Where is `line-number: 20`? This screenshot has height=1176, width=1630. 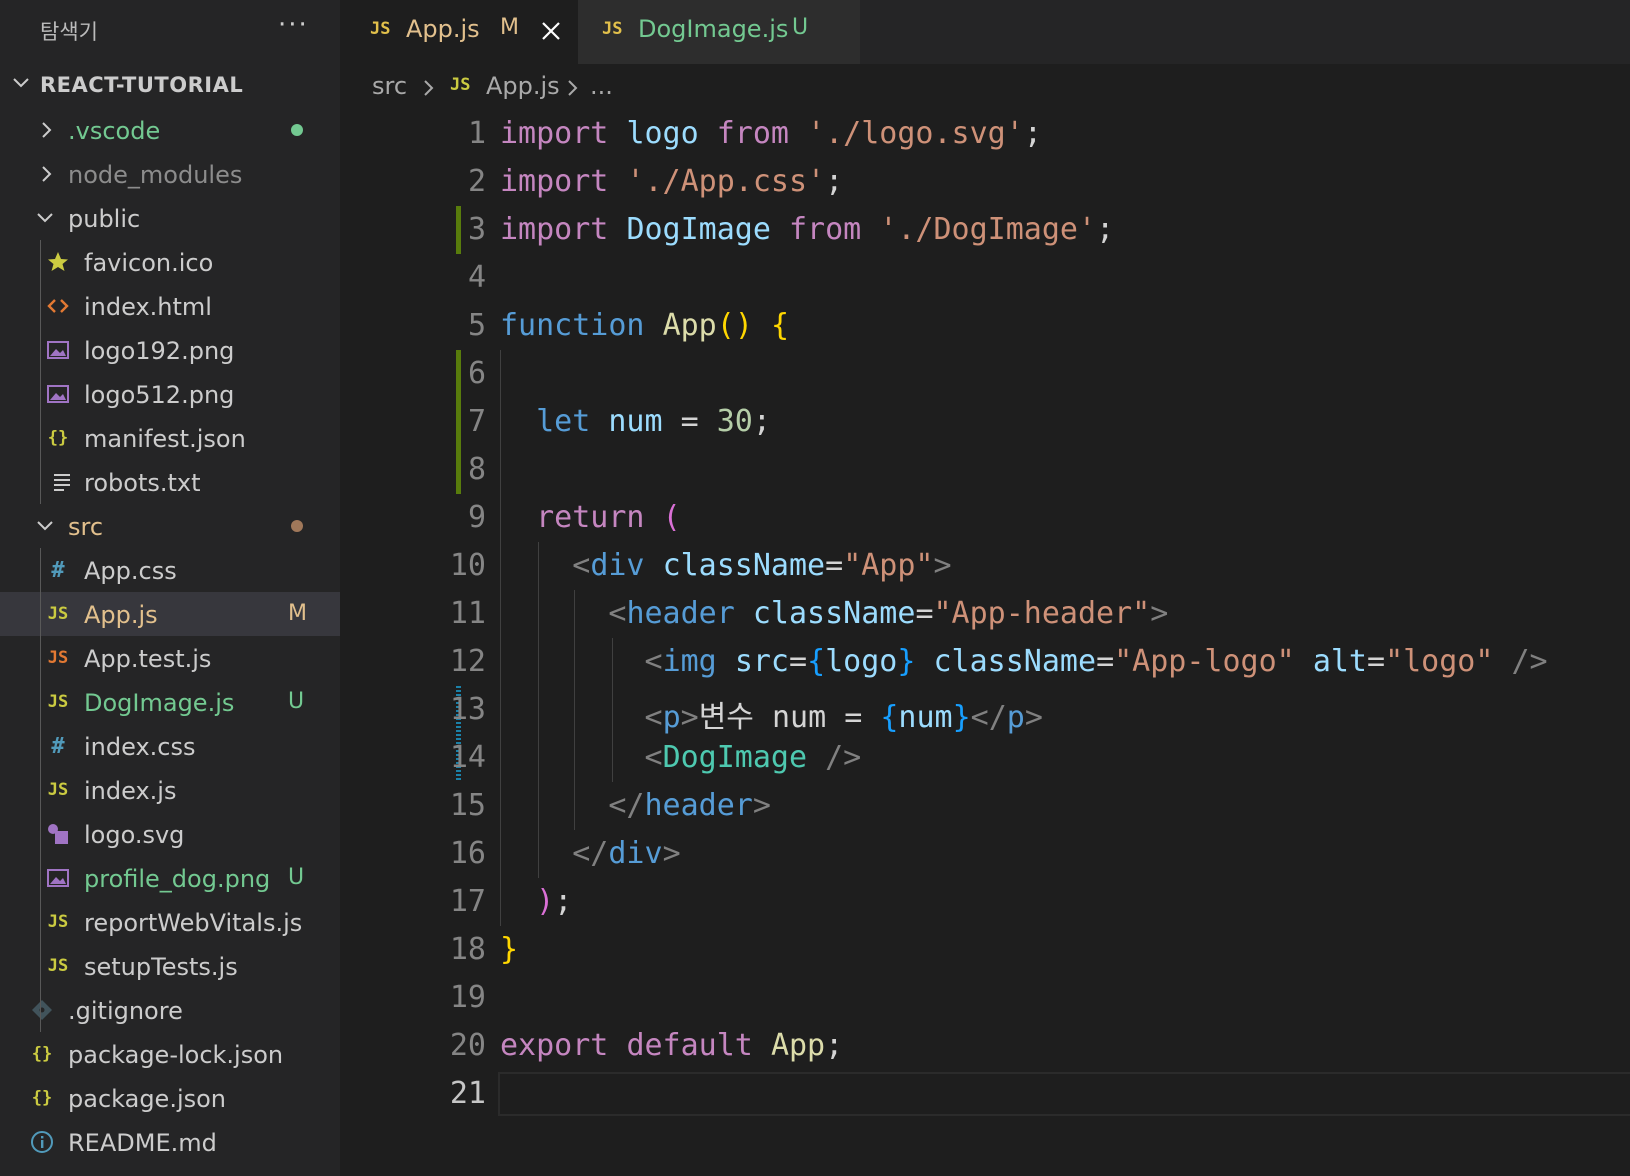
line-number: 20 is located at coordinates (467, 1045).